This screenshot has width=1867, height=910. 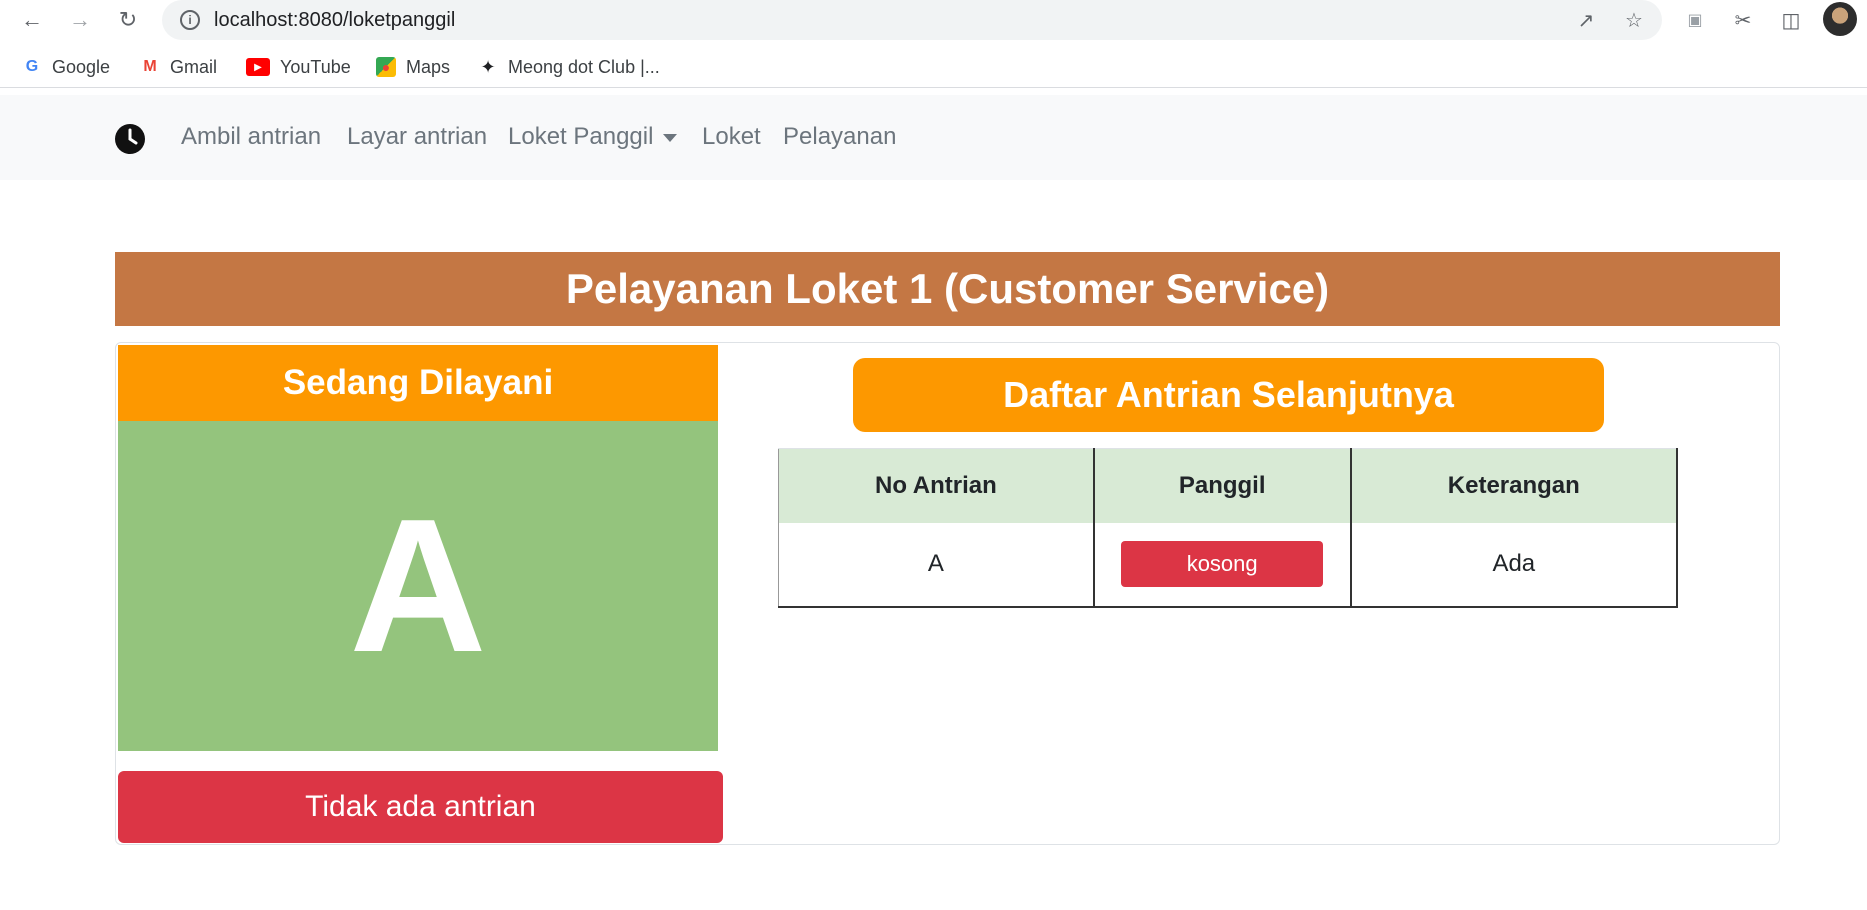 What do you see at coordinates (1514, 565) in the screenshot?
I see `note-cell: Ada` at bounding box center [1514, 565].